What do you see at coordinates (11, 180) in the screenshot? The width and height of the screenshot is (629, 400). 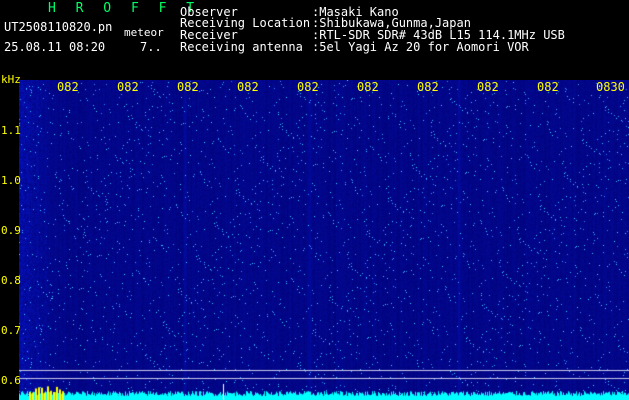 I see `y-tick-label: 1.0` at bounding box center [11, 180].